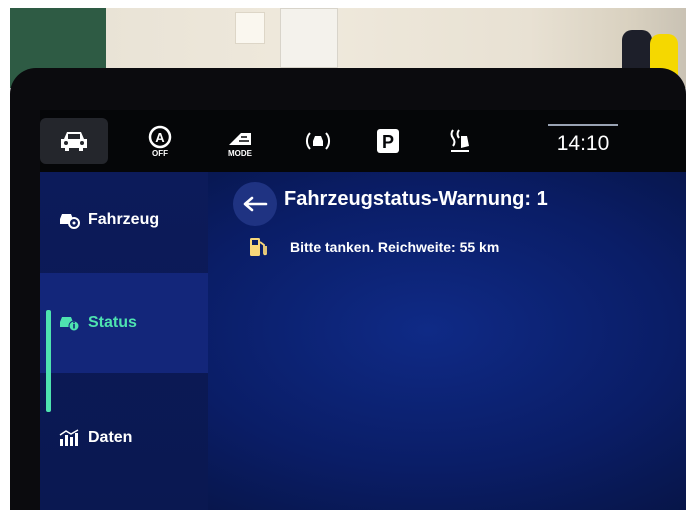 The image size is (696, 511). I want to click on wall-notice, so click(250, 28).